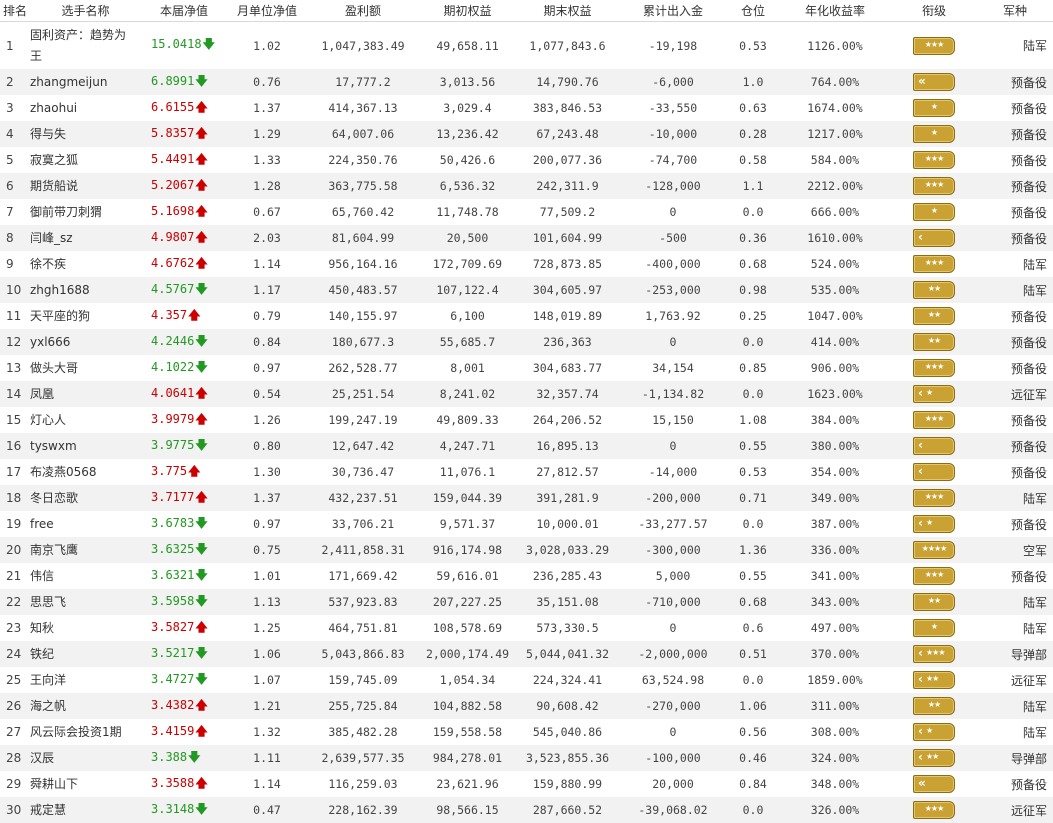  What do you see at coordinates (920, 757) in the screenshot?
I see `chevron-icon: ‹` at bounding box center [920, 757].